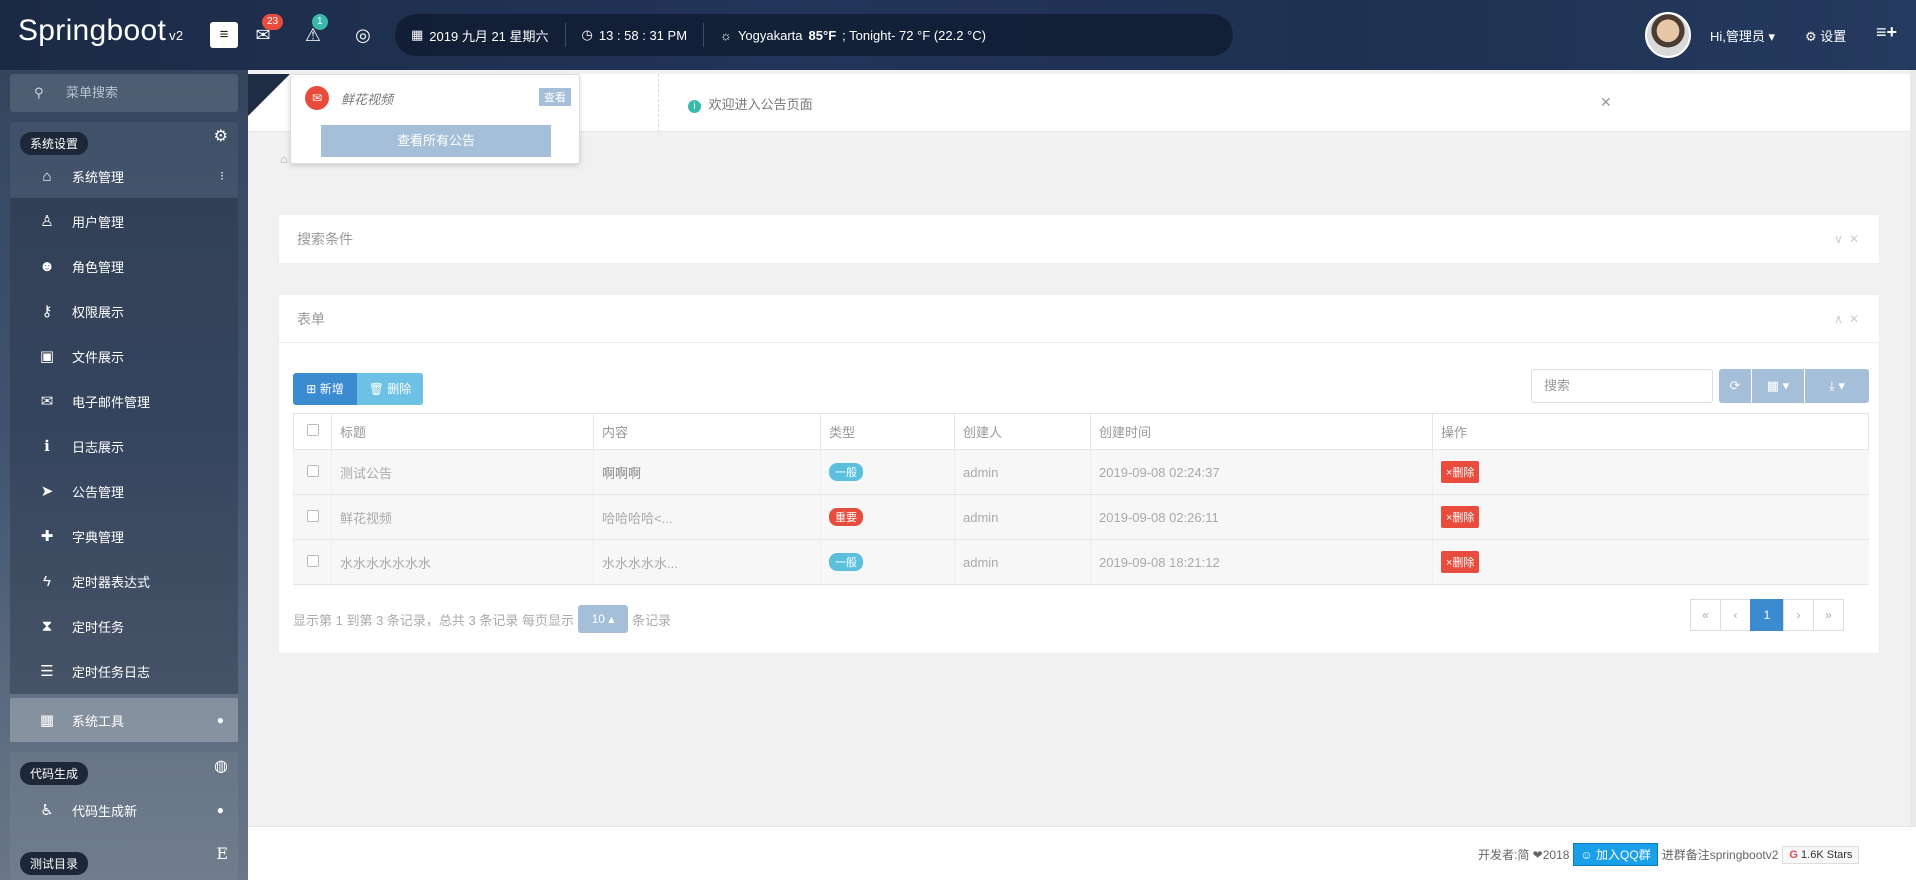 The image size is (1916, 880). I want to click on sidebar-item-role-management: ☻ 角色管理, so click(124, 266).